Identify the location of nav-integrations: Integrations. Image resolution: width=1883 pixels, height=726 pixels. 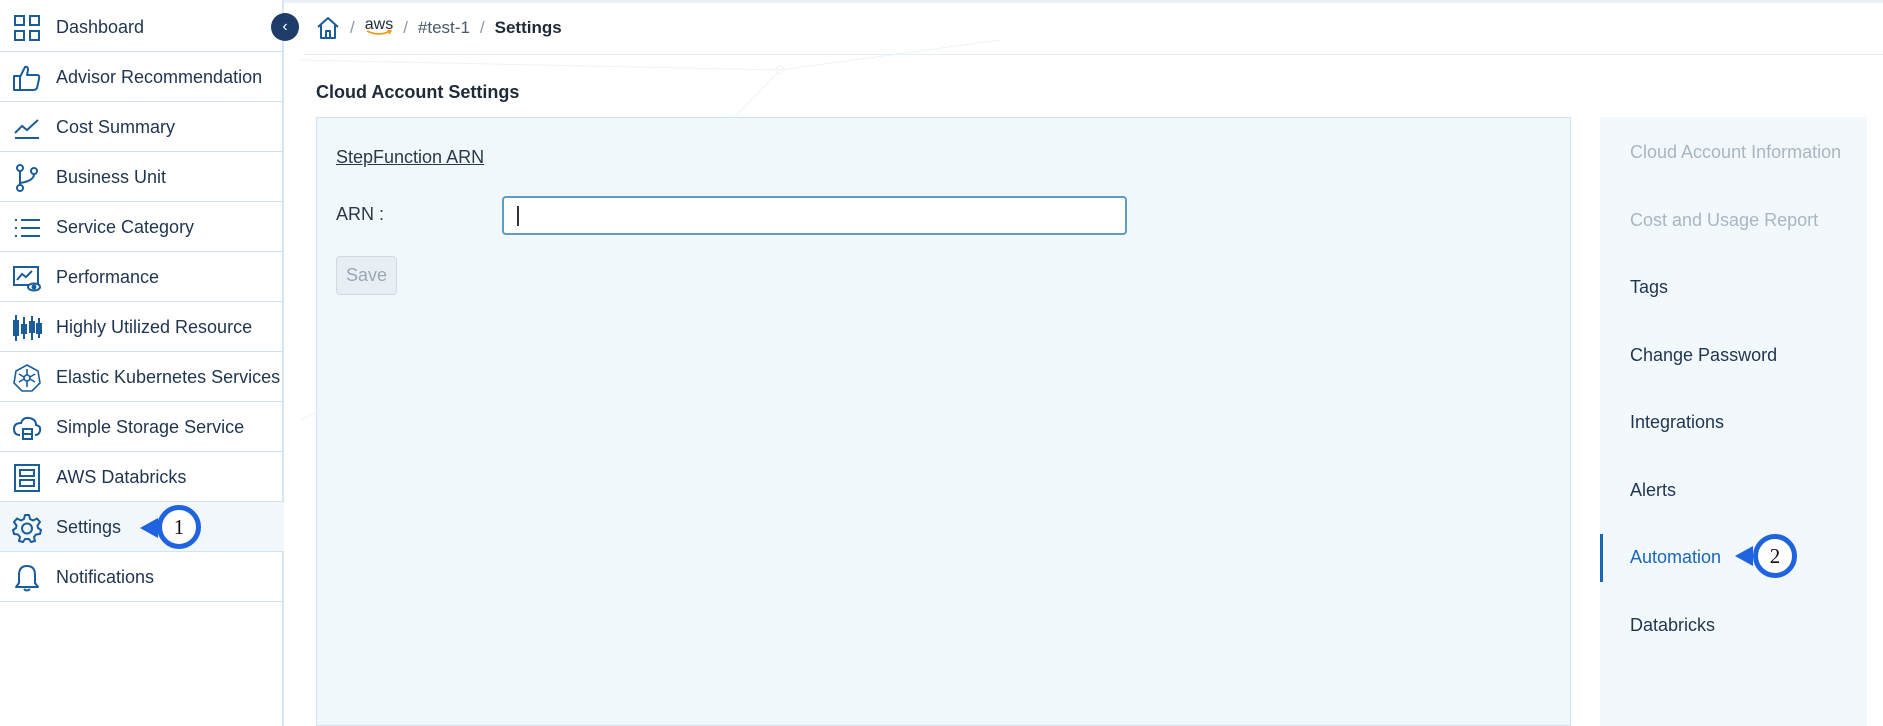
(1677, 422).